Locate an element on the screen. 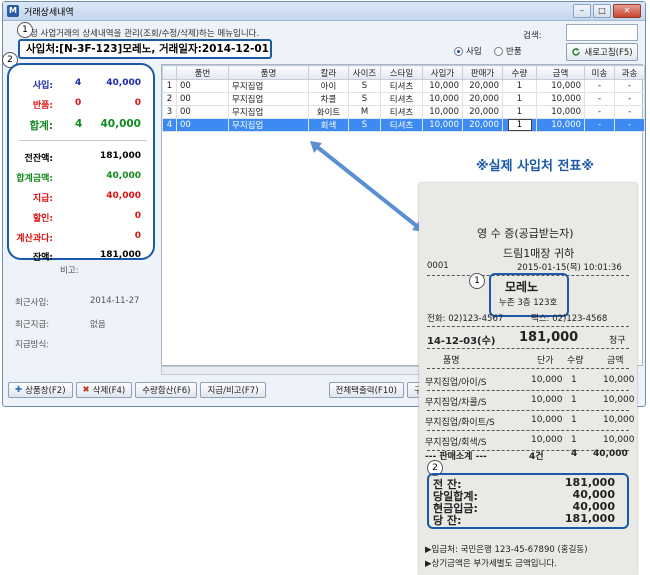 The image size is (650, 575). column-header: 사입가 is located at coordinates (442, 72).